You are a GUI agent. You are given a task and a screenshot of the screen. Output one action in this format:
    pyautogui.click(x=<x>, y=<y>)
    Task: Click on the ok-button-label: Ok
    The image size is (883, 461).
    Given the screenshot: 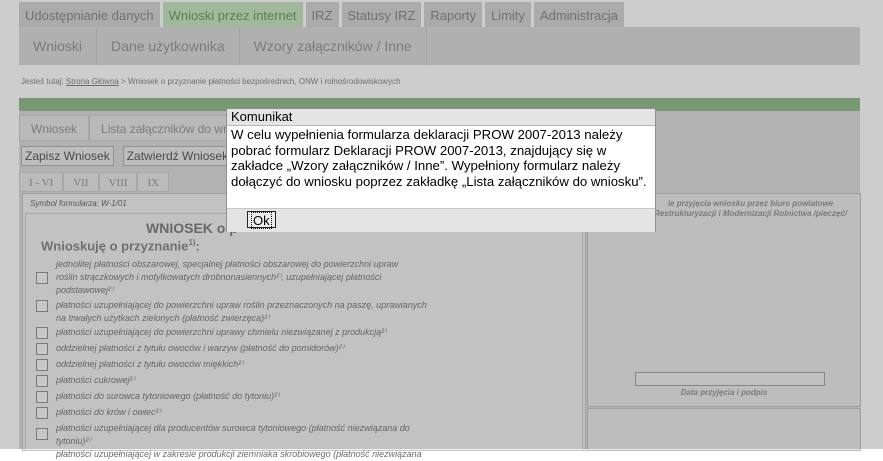 What is the action you would take?
    pyautogui.click(x=261, y=220)
    